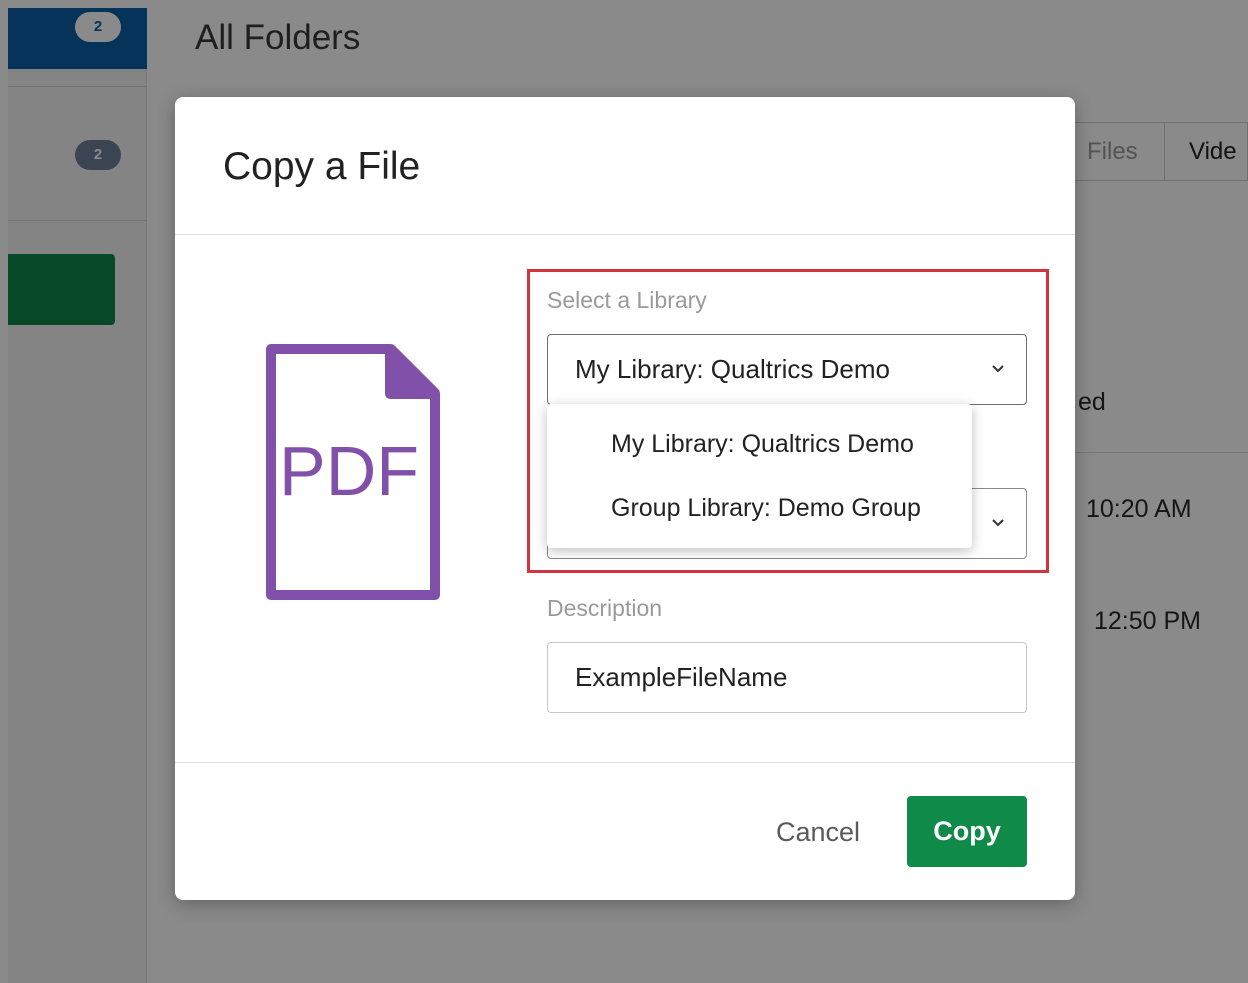 Image resolution: width=1248 pixels, height=983 pixels. Describe the element at coordinates (818, 832) in the screenshot. I see `cancel-button: Cancel` at that location.